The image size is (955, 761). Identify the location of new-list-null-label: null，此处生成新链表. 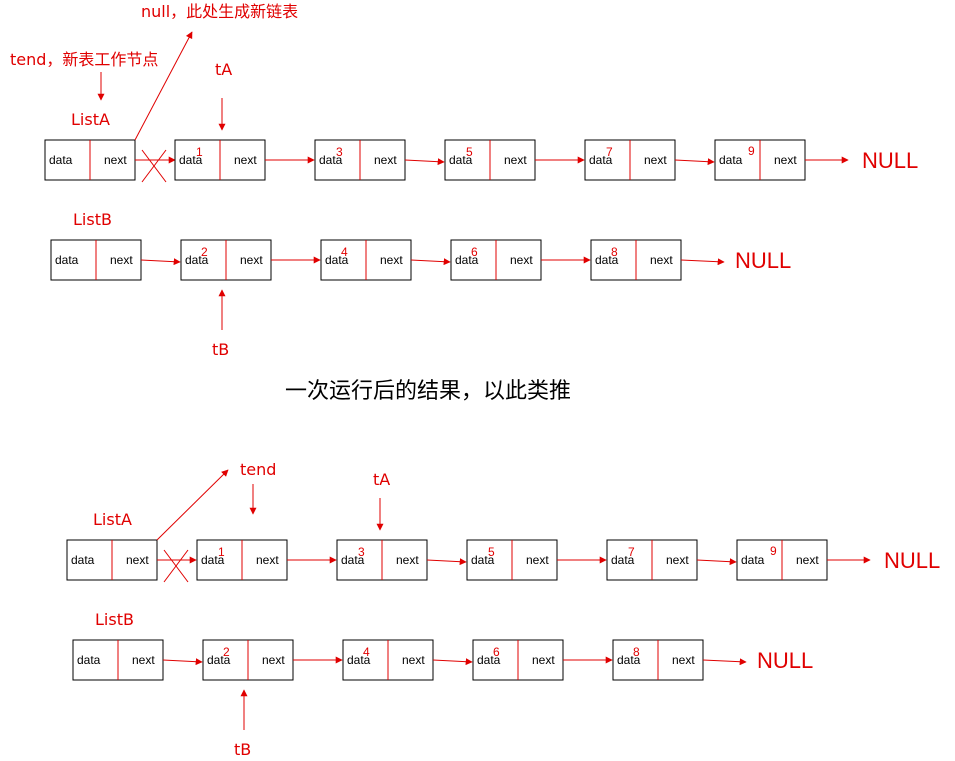
(219, 11).